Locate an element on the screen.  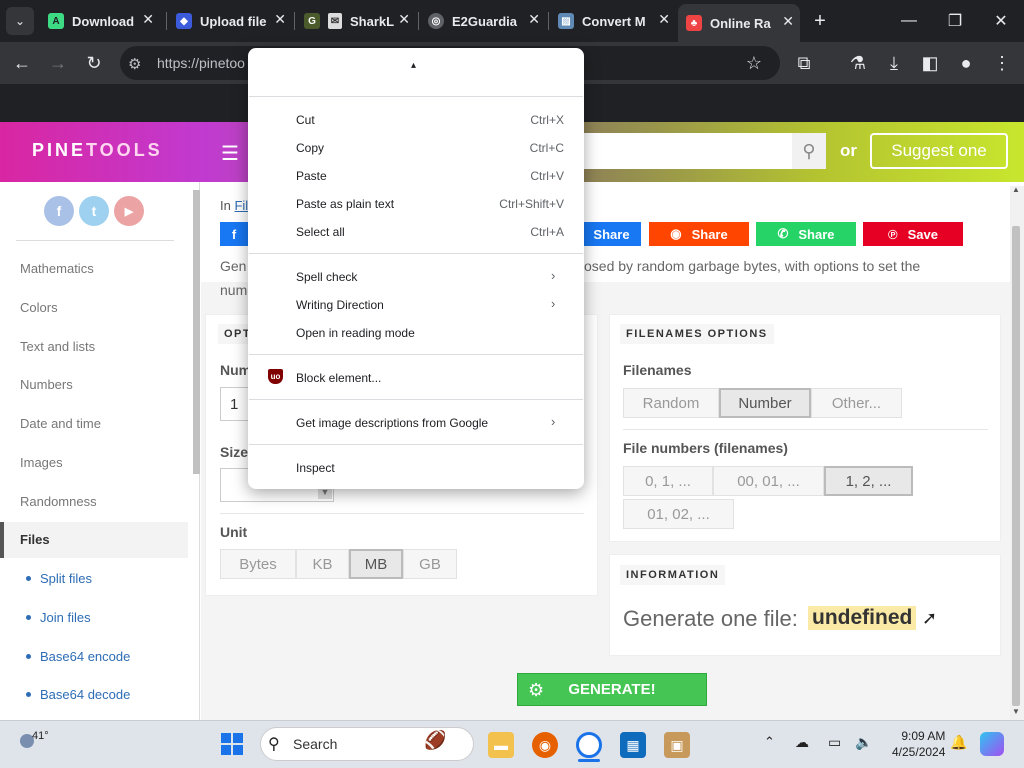
clock-time: 9:09 AM is located at coordinates (923, 736).